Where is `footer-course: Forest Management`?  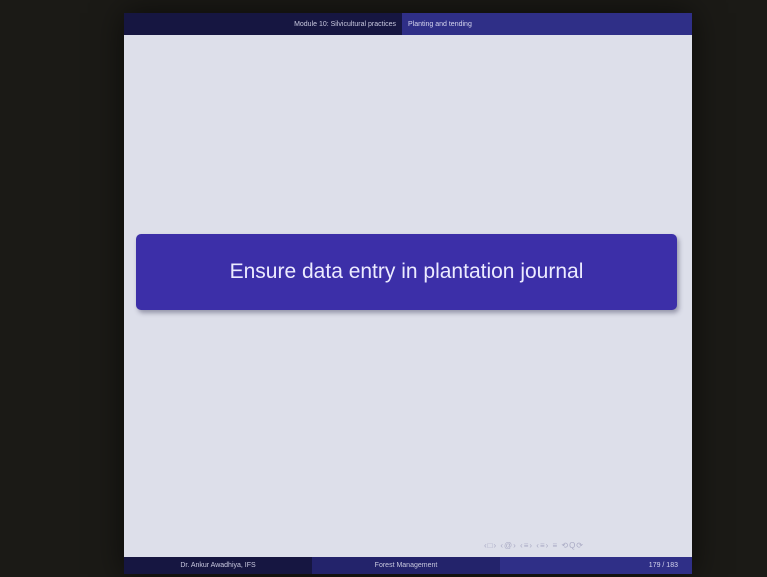
footer-course: Forest Management is located at coordinates (406, 565).